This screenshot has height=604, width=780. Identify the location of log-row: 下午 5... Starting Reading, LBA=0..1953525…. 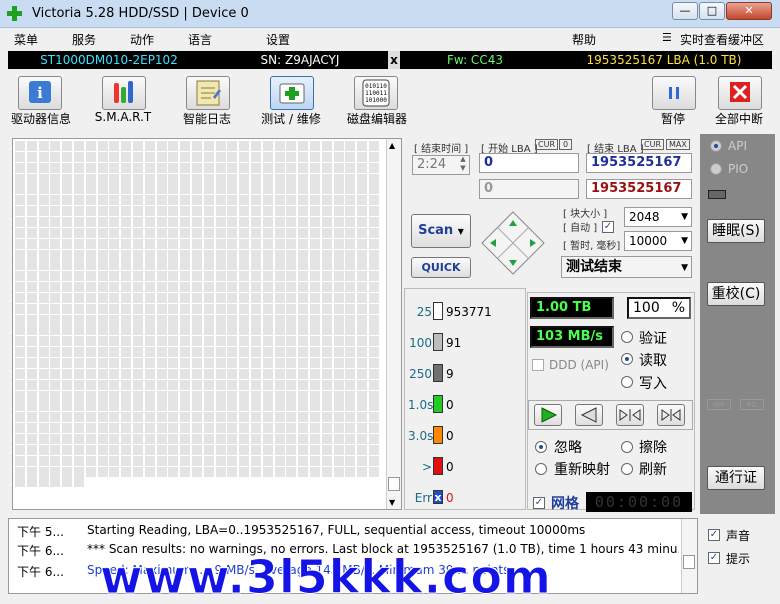
(344, 530).